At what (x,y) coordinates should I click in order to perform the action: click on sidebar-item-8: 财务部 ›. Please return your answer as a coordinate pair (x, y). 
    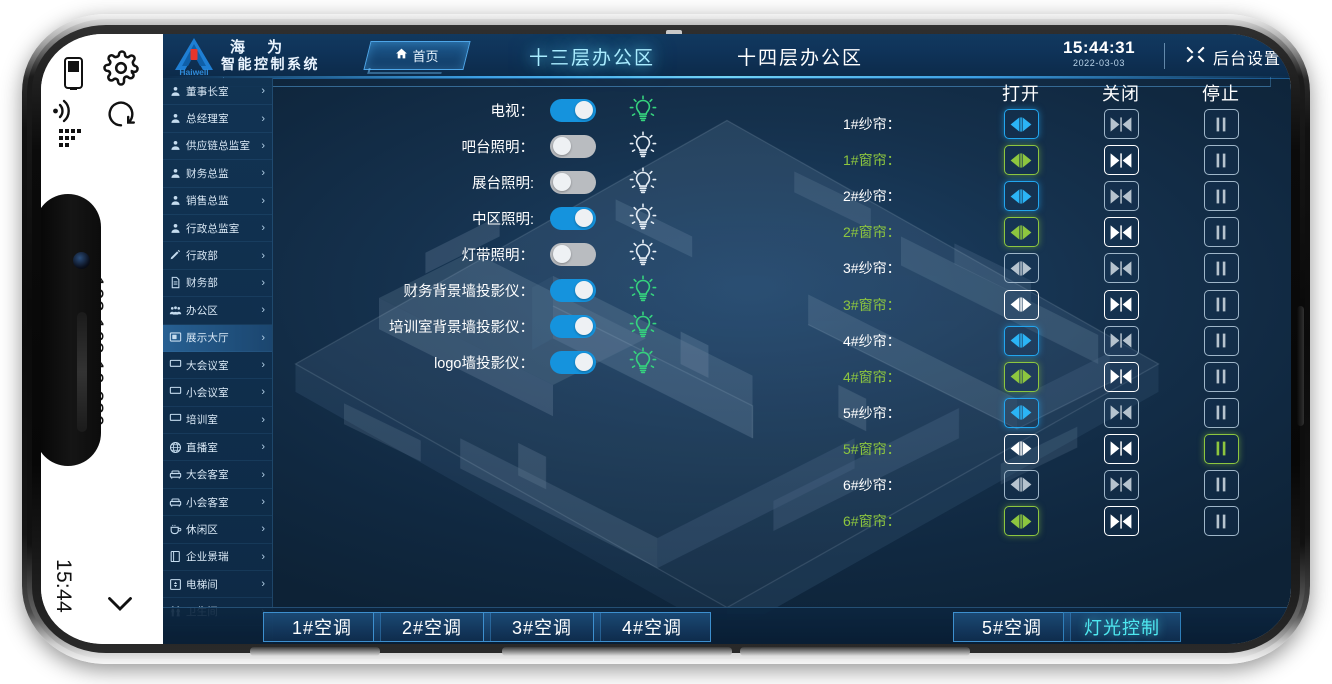
    Looking at the image, I should click on (217, 284).